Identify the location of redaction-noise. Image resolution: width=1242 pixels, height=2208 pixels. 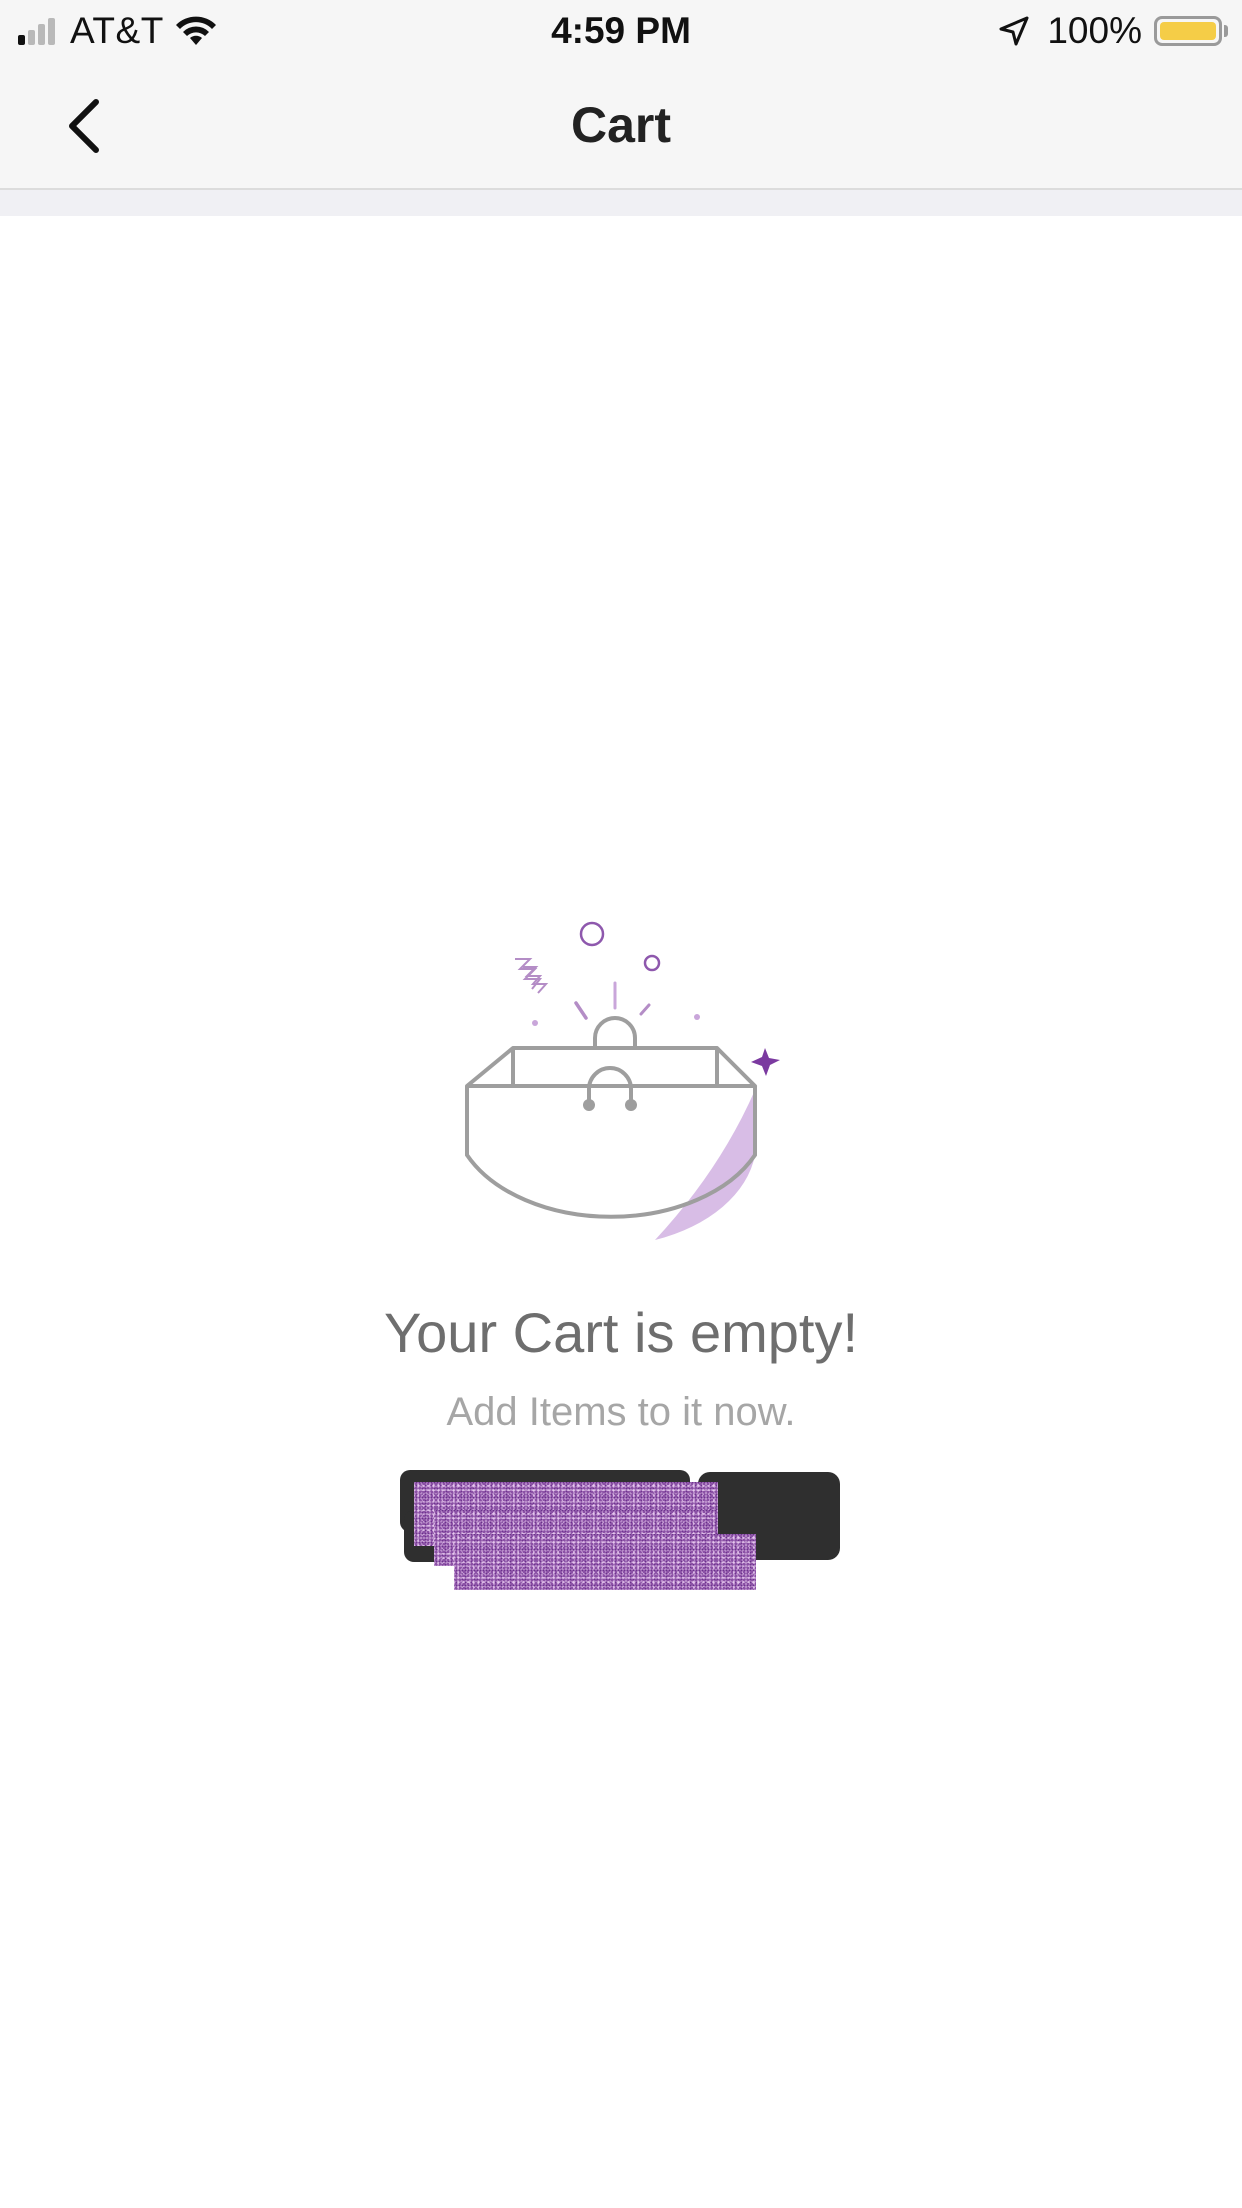
(605, 1562).